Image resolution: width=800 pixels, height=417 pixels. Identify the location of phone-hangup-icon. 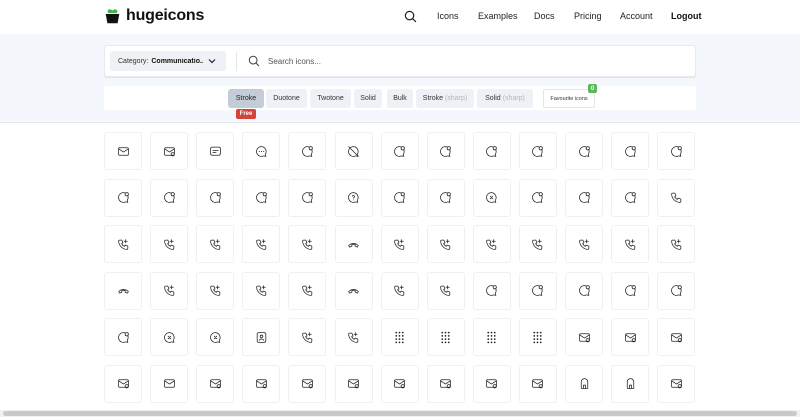
(123, 291).